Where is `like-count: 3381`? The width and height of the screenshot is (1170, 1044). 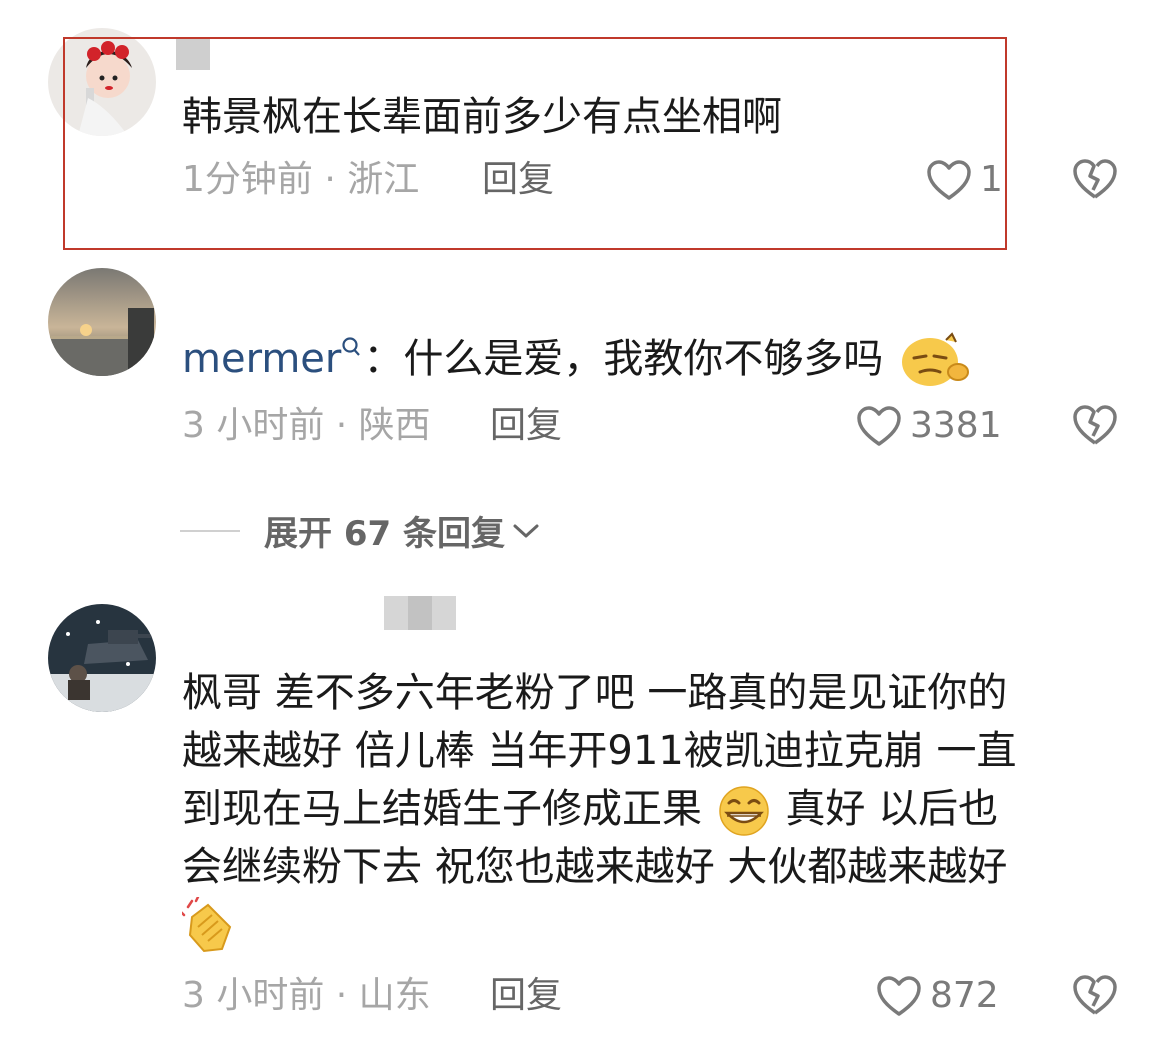
like-count: 3381 is located at coordinates (956, 425).